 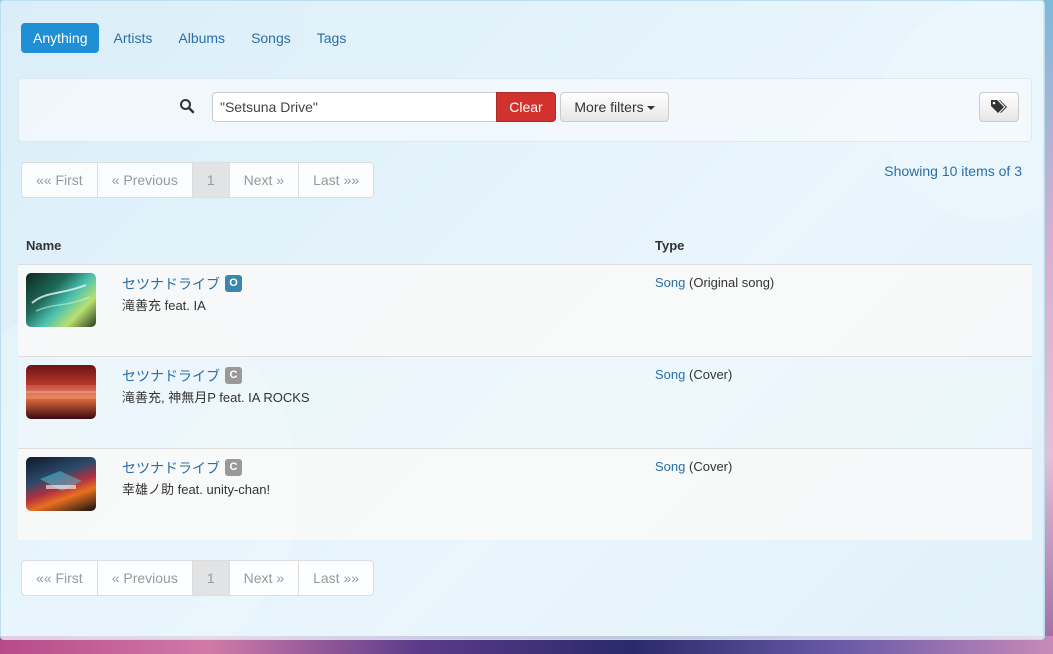 I want to click on more-filters-button: More filters, so click(x=614, y=107).